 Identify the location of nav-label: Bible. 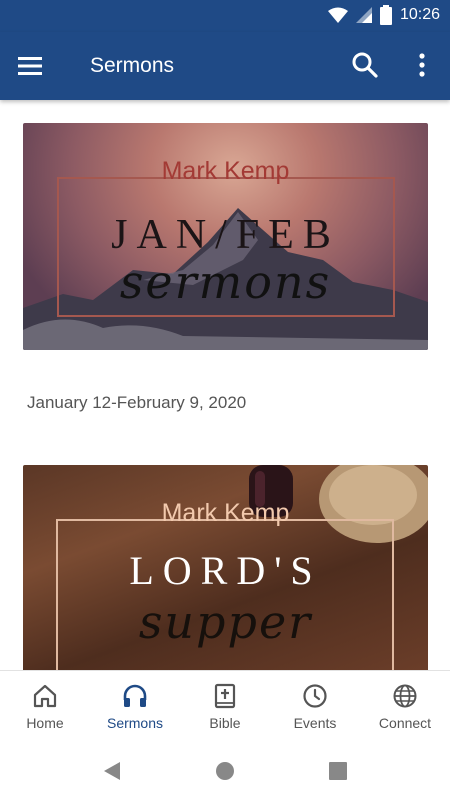
(225, 723).